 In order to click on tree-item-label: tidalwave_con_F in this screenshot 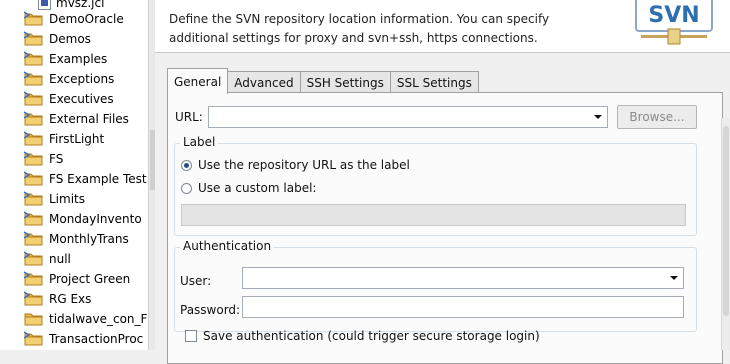, I will do `click(98, 319)`.